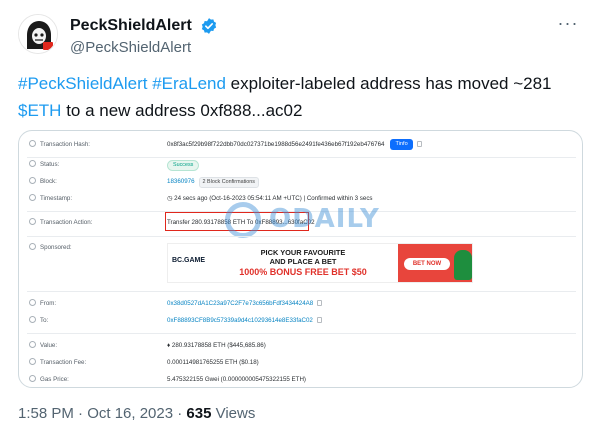 The image size is (601, 436). I want to click on value-amount: 280.93178858 ETH ($445,685.86), so click(218, 345).